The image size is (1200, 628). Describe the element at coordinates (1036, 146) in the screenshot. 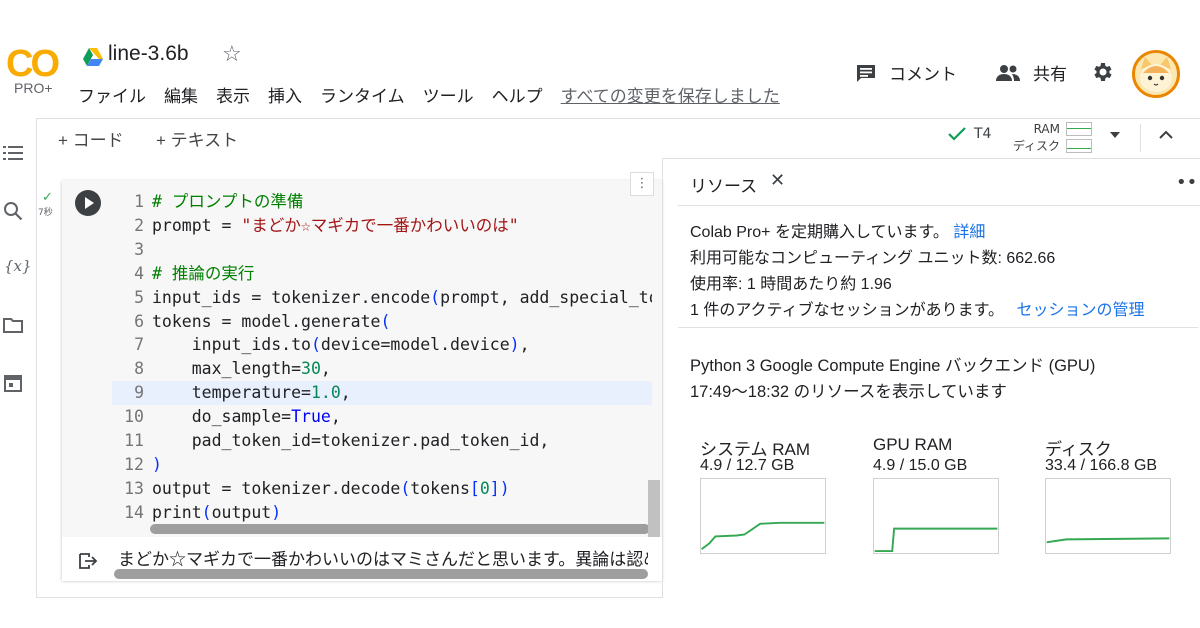

I see `disk-label: ディスク` at that location.